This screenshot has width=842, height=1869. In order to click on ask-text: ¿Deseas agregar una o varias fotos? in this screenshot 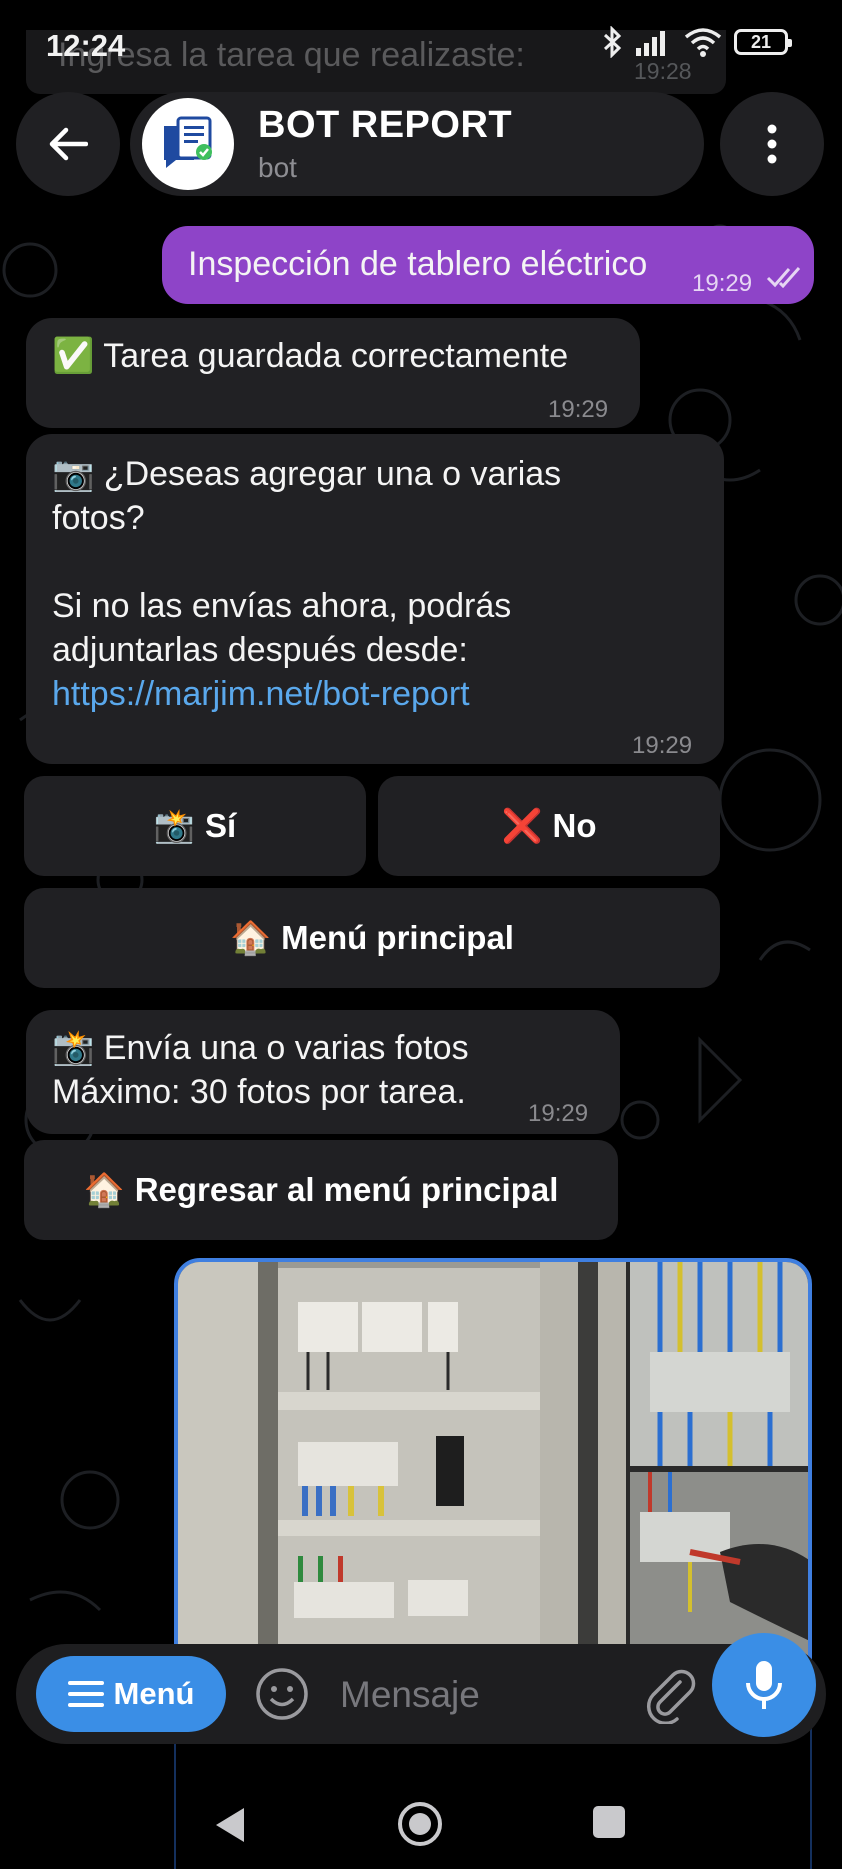, I will do `click(307, 496)`.